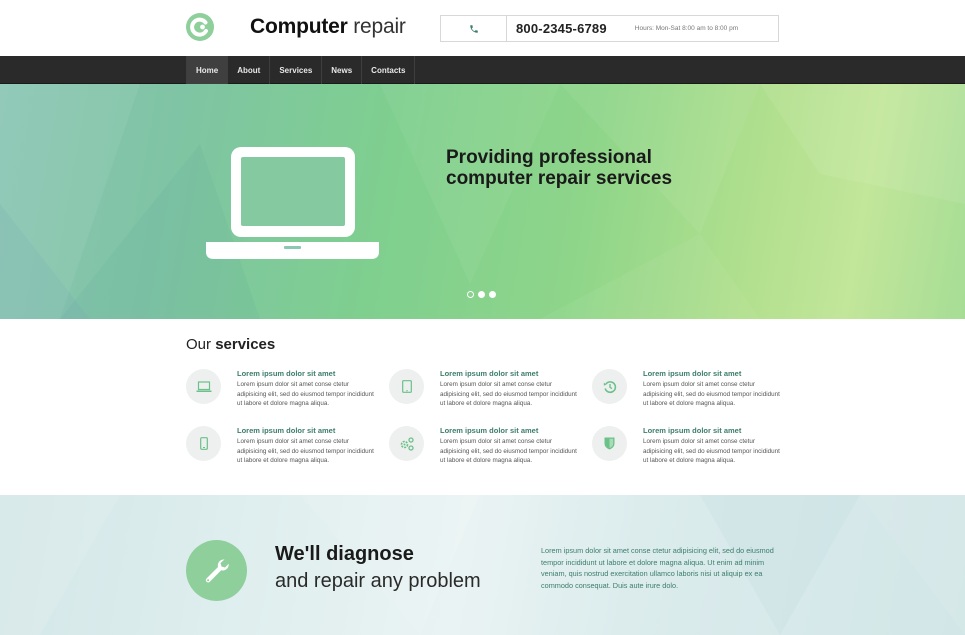 This screenshot has height=635, width=965. I want to click on hero-title-line1: Providing professional, so click(549, 157).